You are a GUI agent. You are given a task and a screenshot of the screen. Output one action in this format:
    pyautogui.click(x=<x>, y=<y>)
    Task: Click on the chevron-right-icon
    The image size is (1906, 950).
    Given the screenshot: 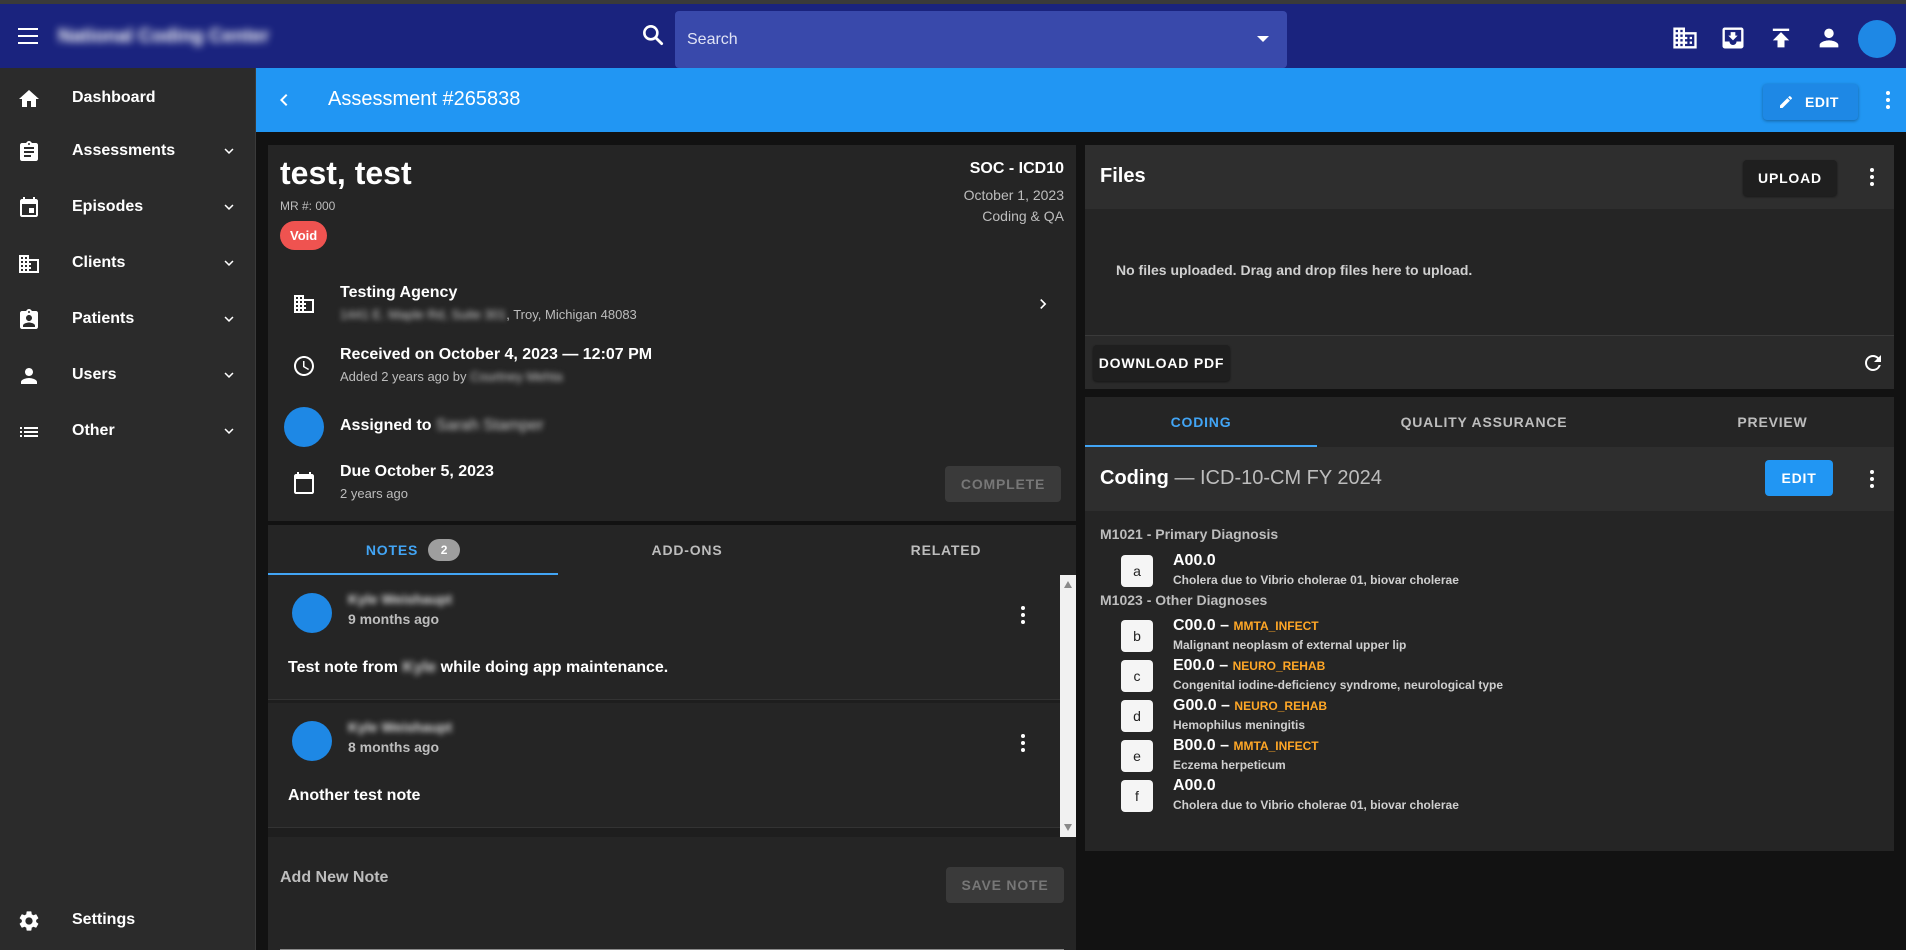 What is the action you would take?
    pyautogui.click(x=1043, y=304)
    